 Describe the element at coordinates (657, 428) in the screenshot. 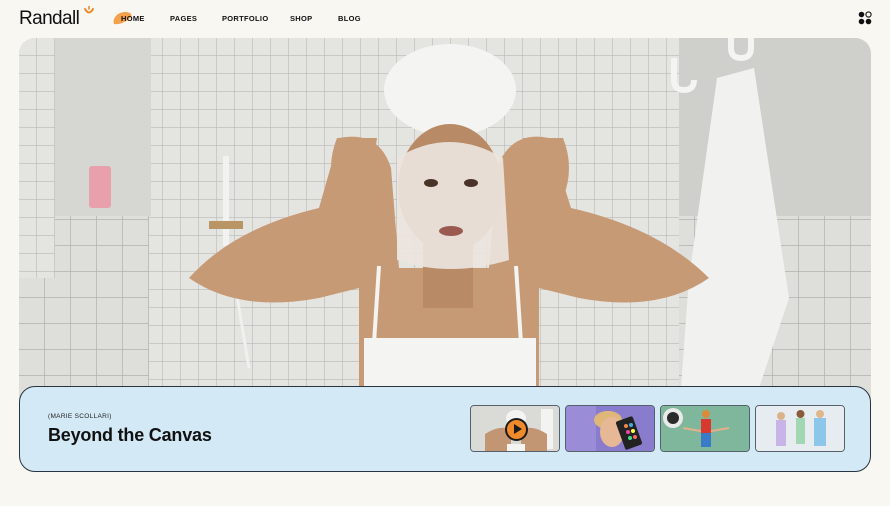

I see `thumbnail-strip` at that location.